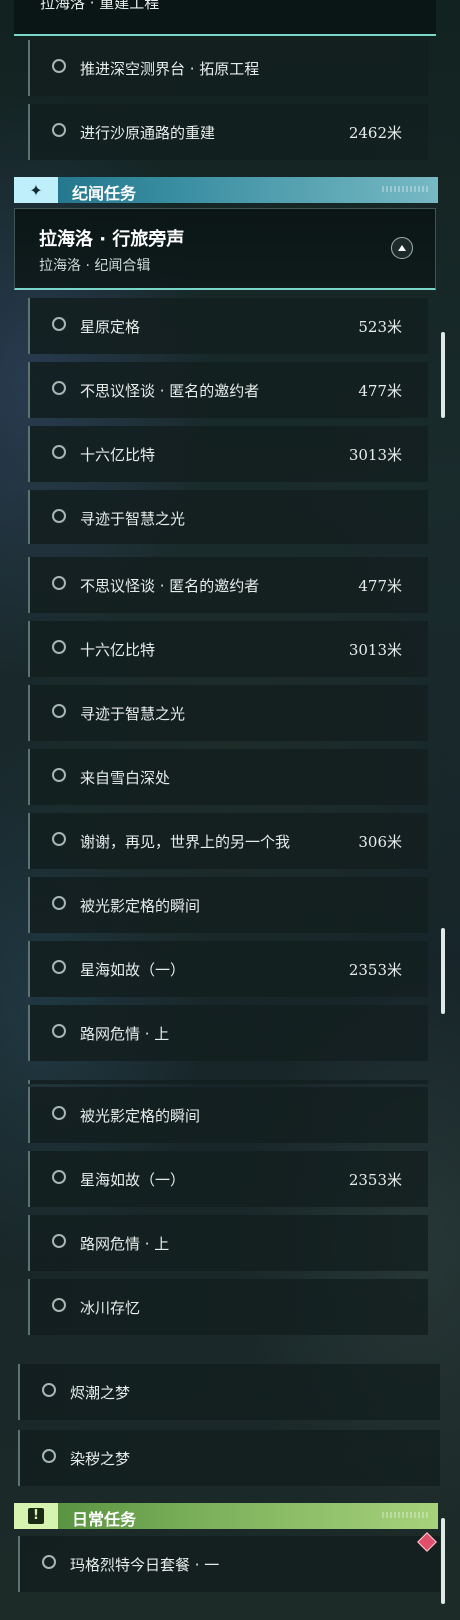 The width and height of the screenshot is (460, 1620). Describe the element at coordinates (185, 842) in the screenshot. I see `task-title: 谢谢，再见，世界上的另一个我` at that location.